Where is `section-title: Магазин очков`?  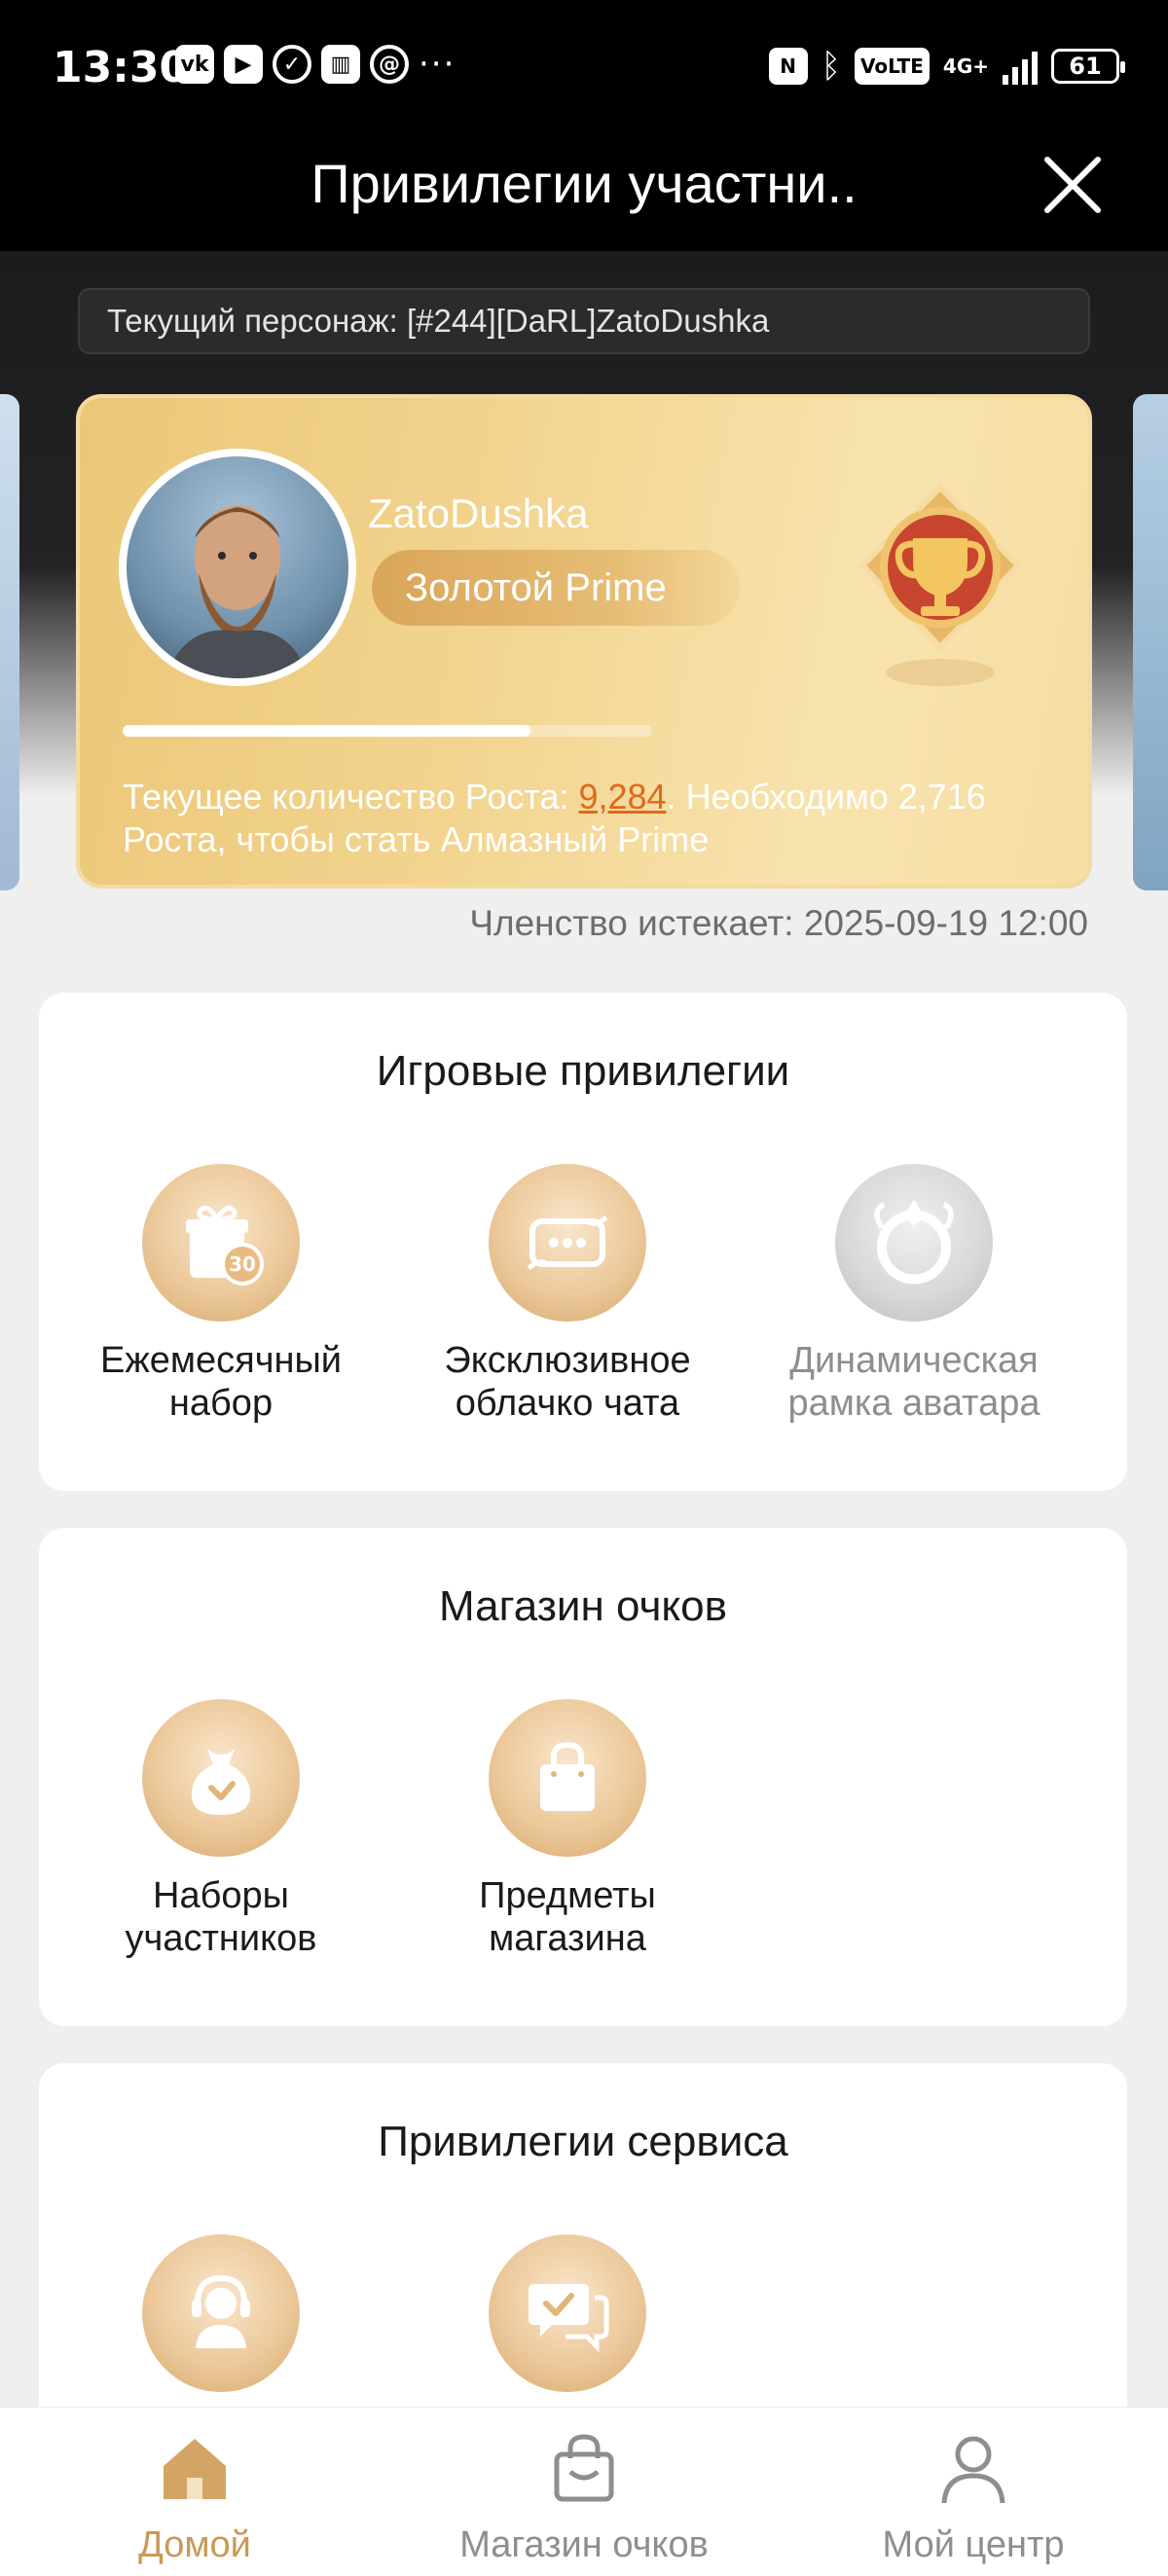 section-title: Магазин очков is located at coordinates (583, 1606).